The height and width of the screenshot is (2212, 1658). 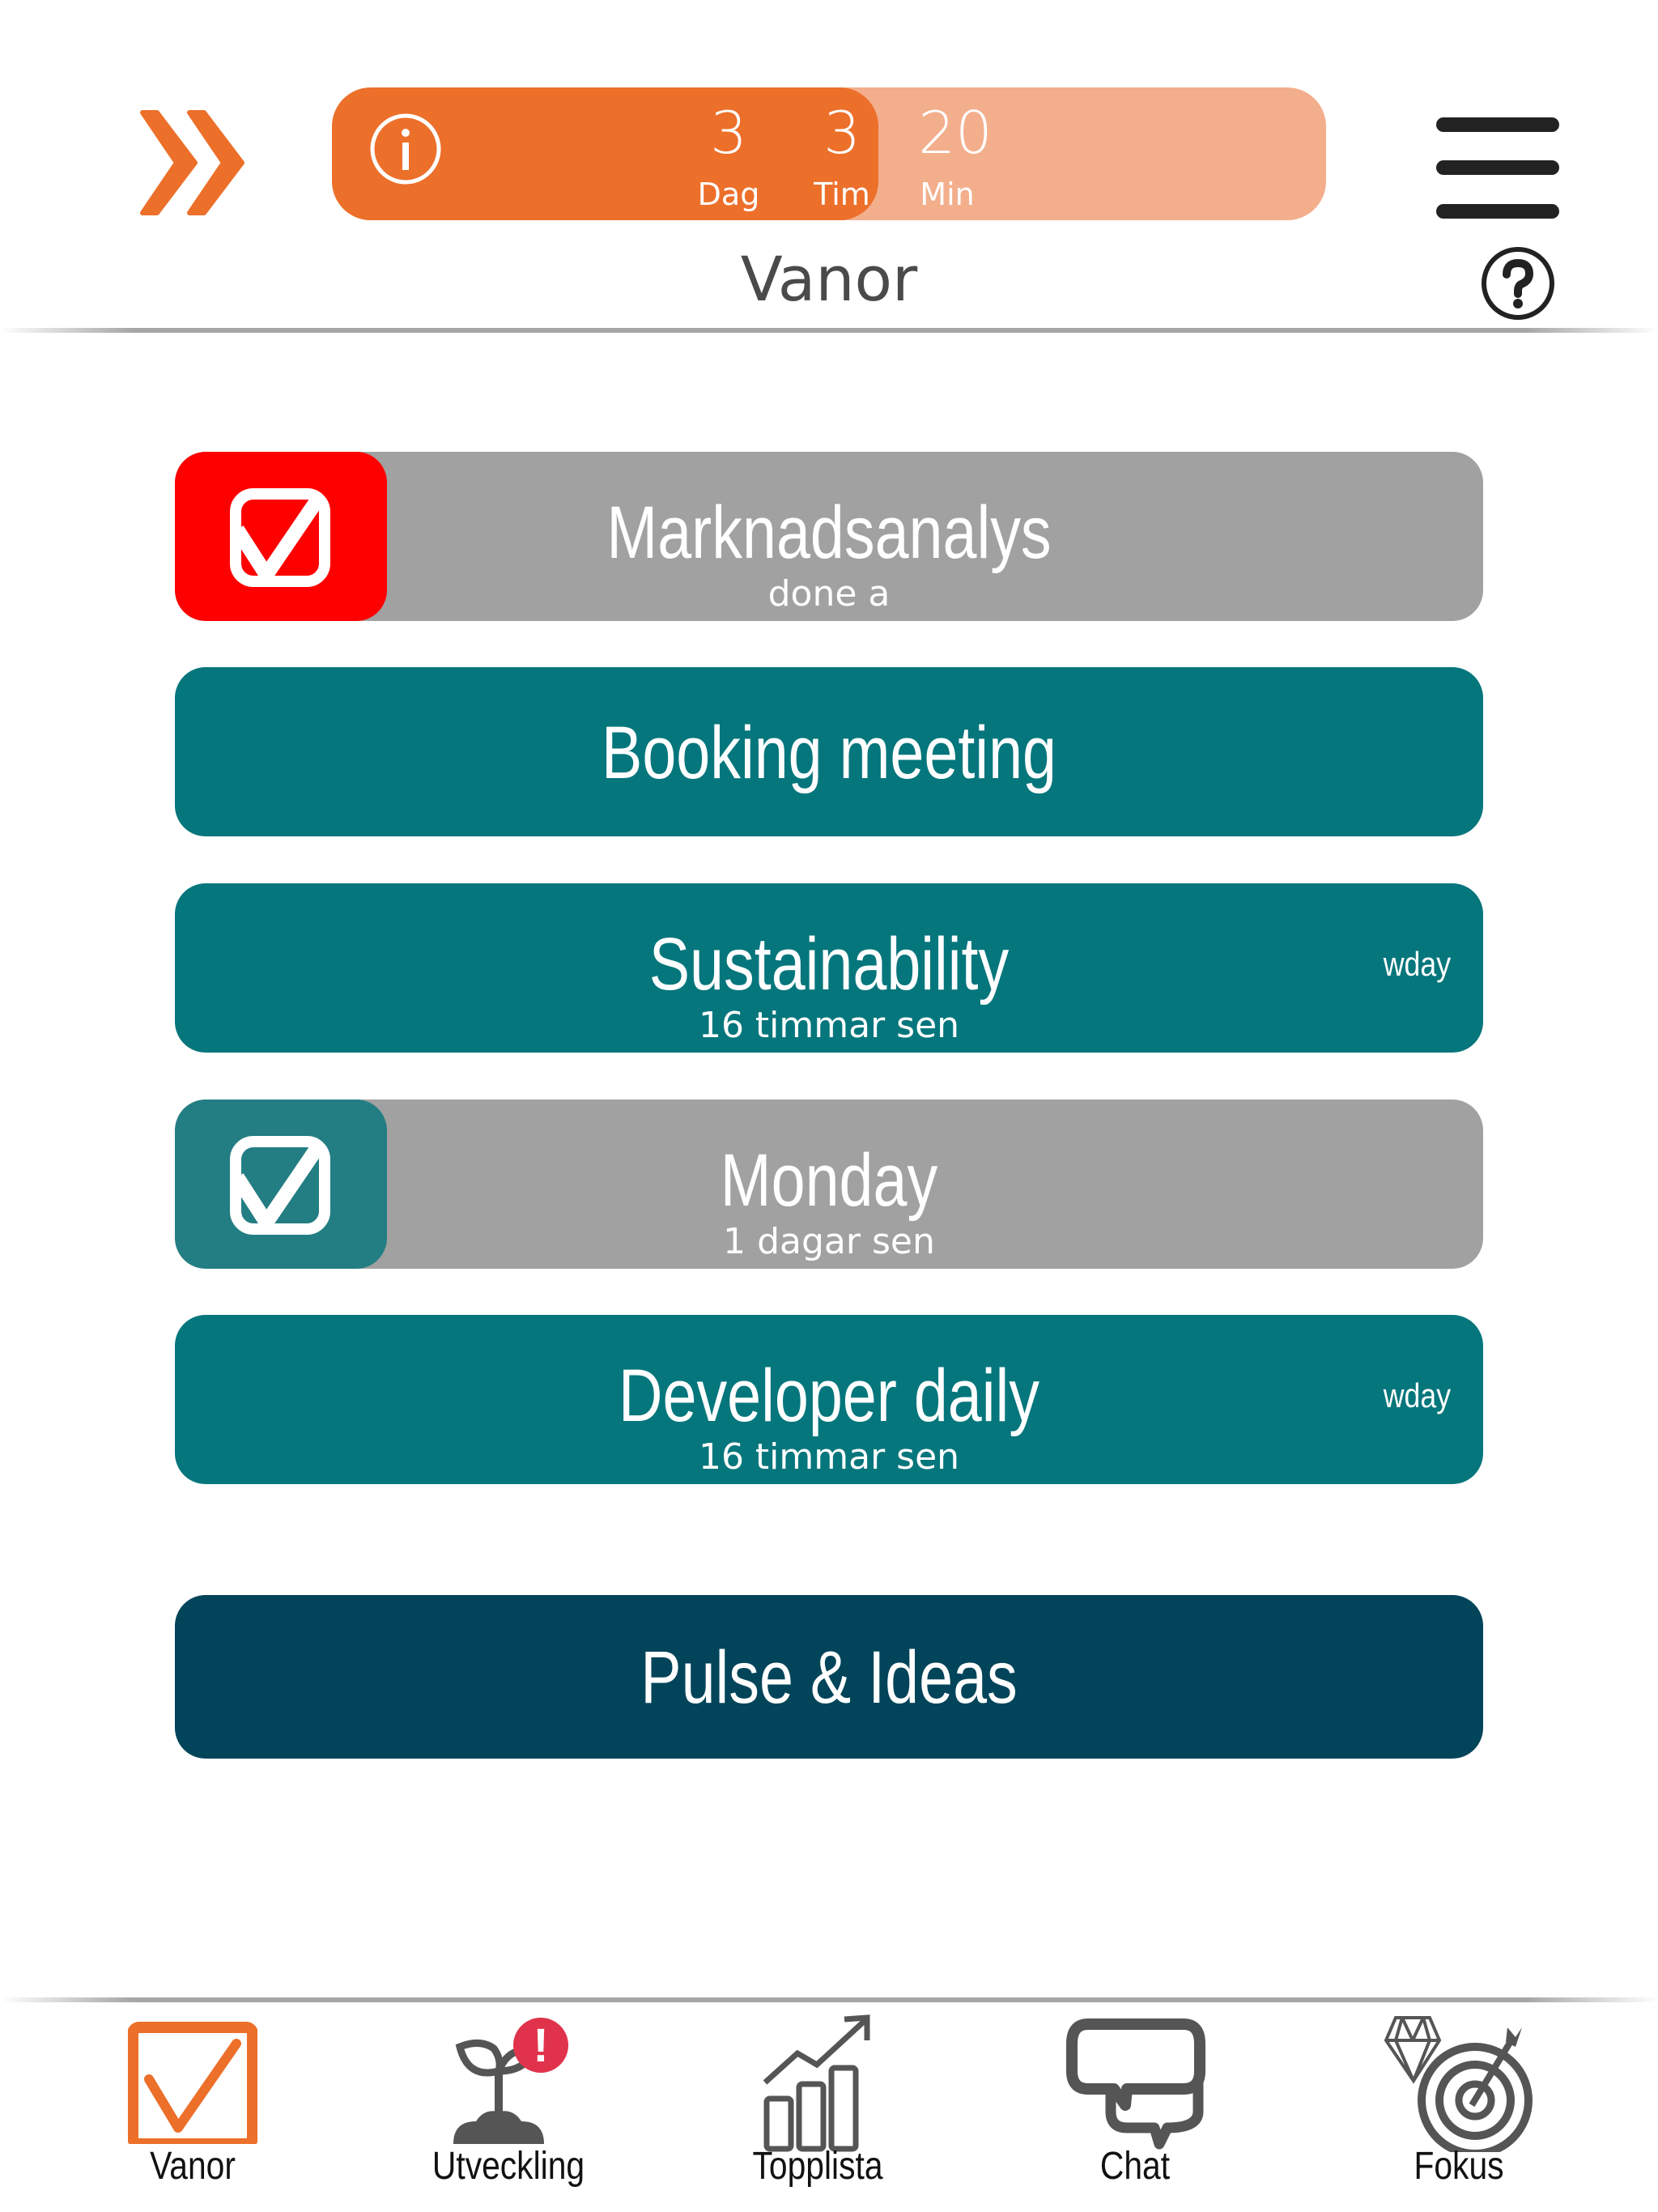 I want to click on habit-title: Booking meeting, so click(x=829, y=753).